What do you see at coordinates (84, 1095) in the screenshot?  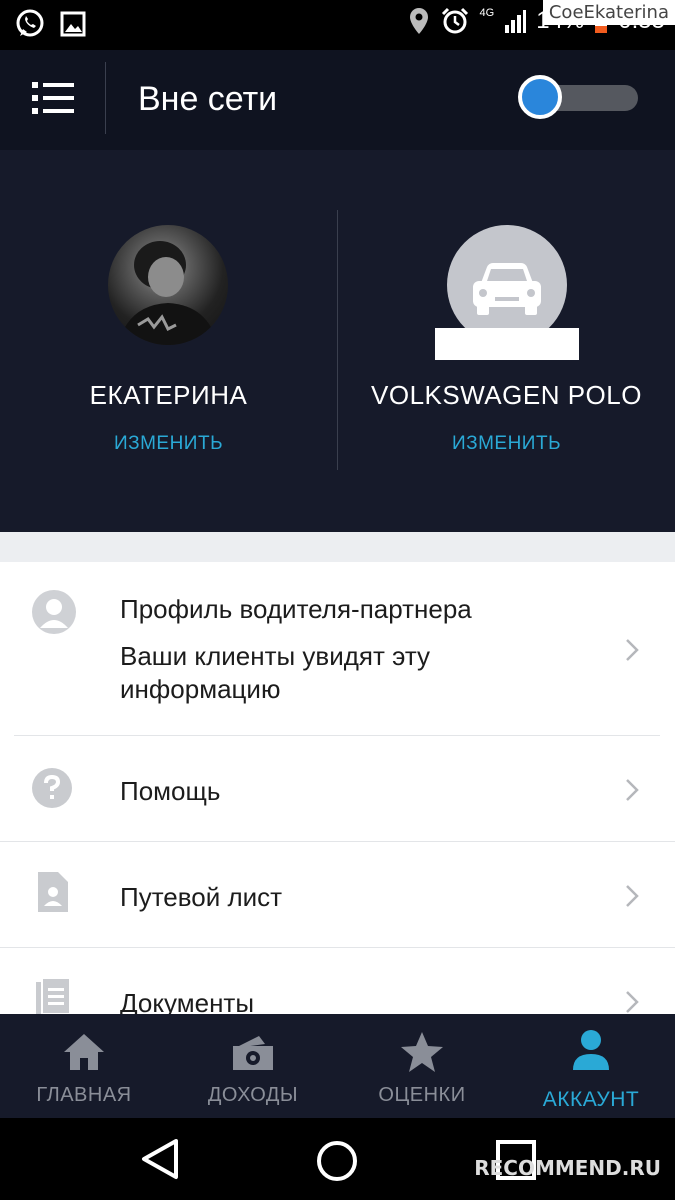 I see `tab-label: ГЛАВНАЯ` at bounding box center [84, 1095].